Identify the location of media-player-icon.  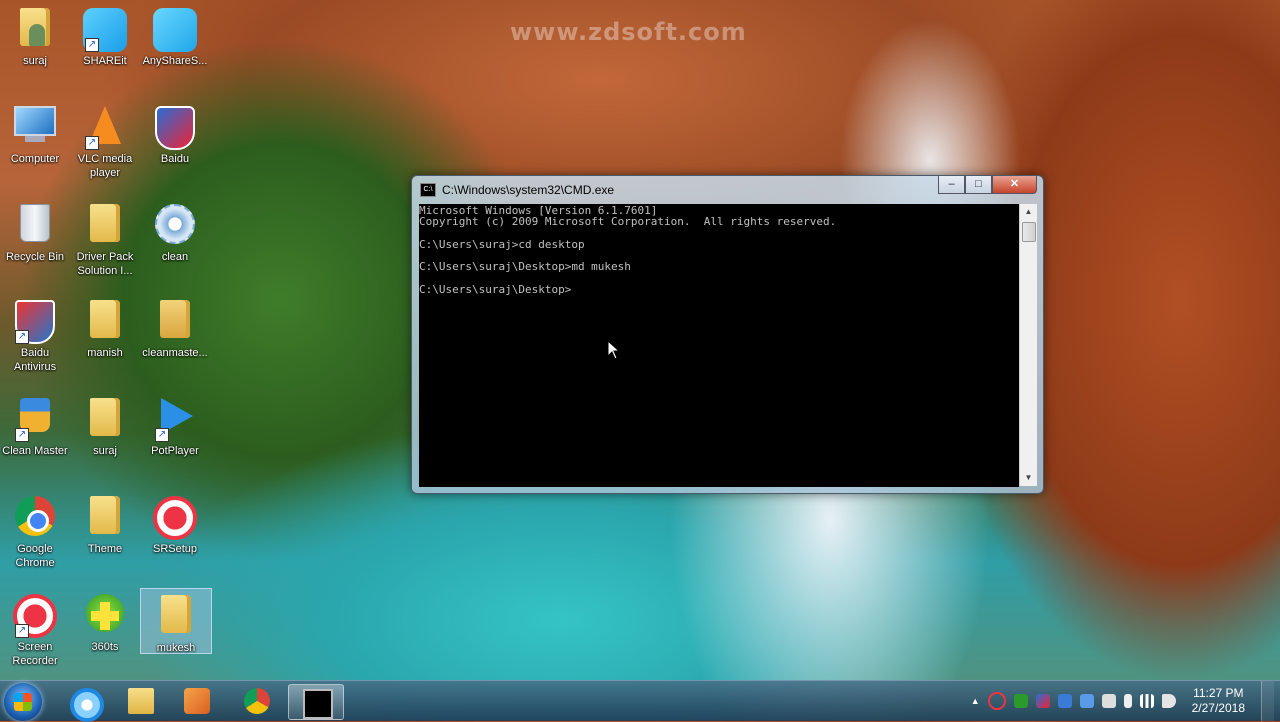
(197, 701).